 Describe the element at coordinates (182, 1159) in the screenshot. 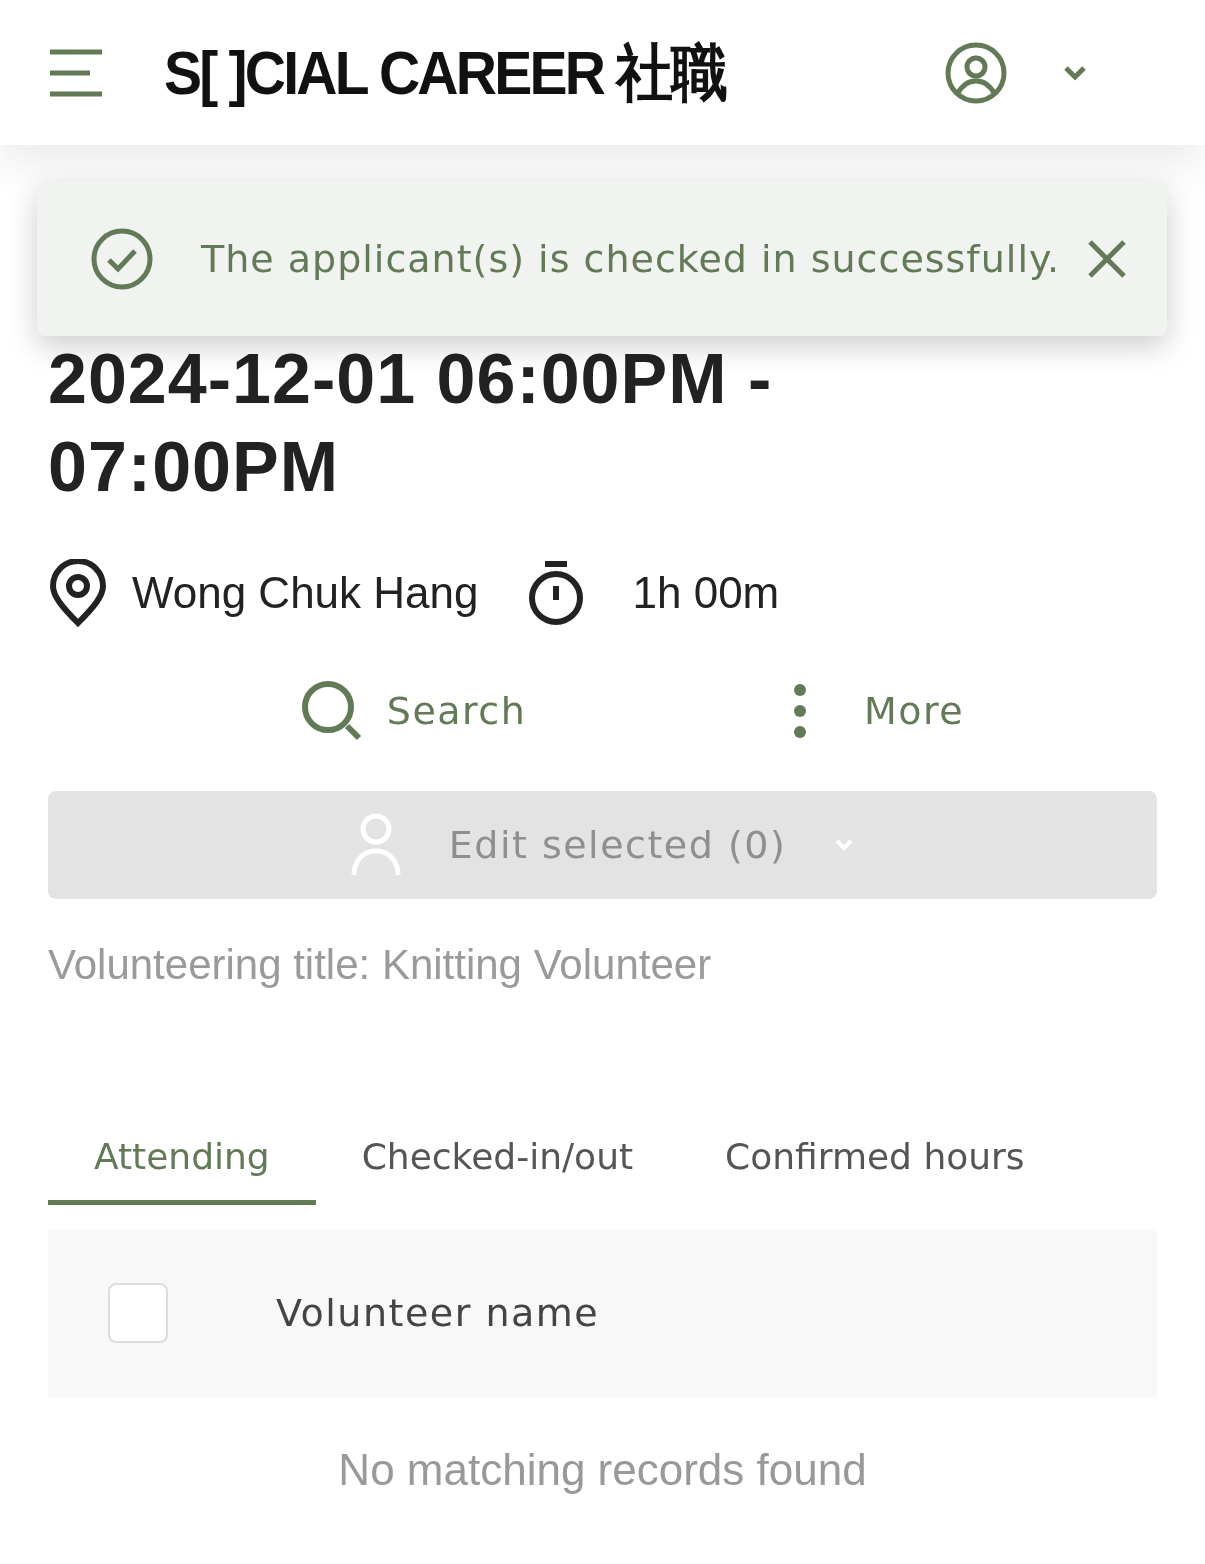

I see `tab: Attending` at that location.